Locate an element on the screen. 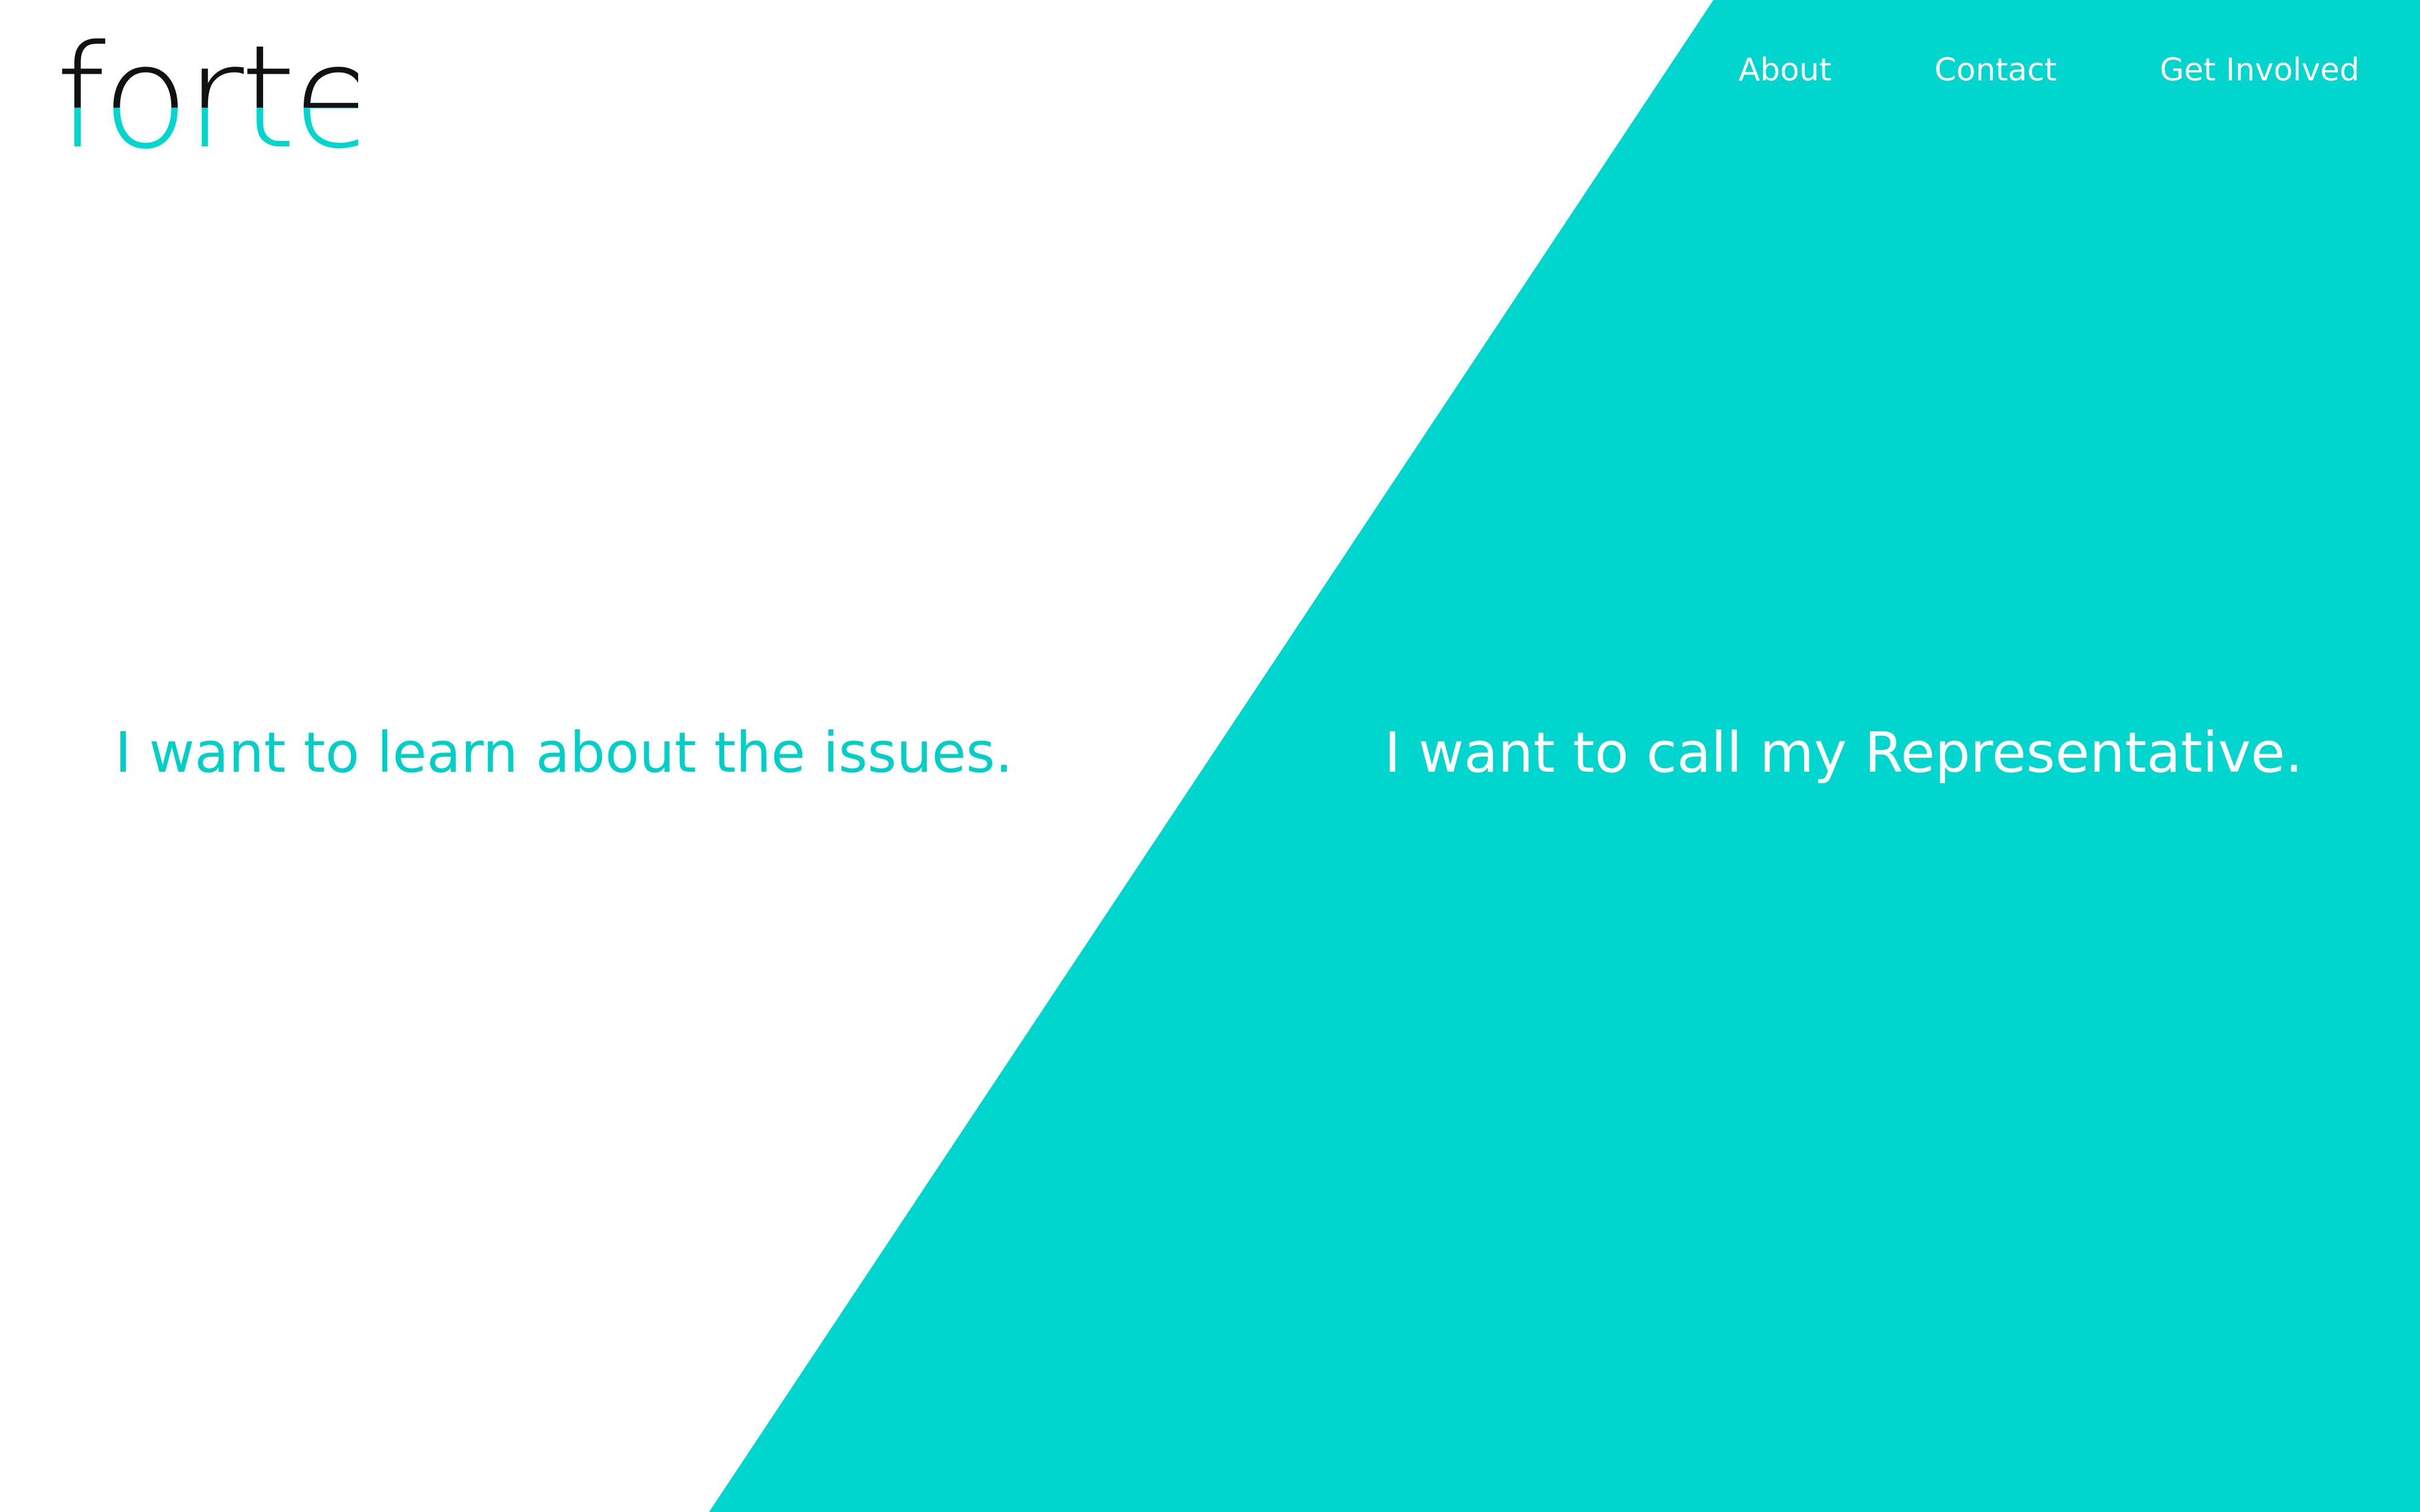 This screenshot has width=2420, height=1512. call-representative-option: I want to call my Representative. is located at coordinates (1843, 753).